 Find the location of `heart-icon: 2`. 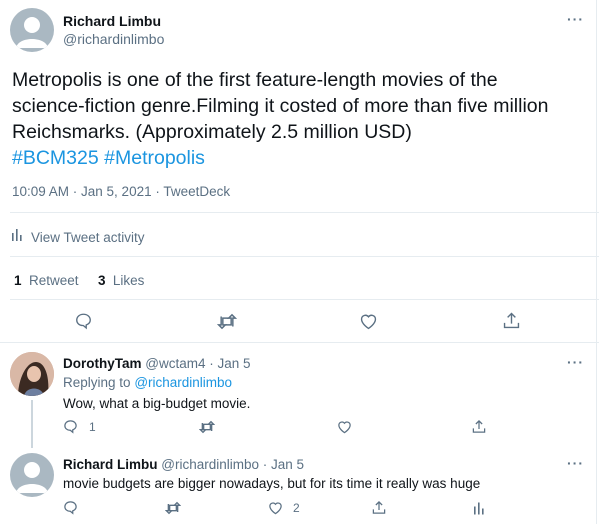

heart-icon: 2 is located at coordinates (284, 508).